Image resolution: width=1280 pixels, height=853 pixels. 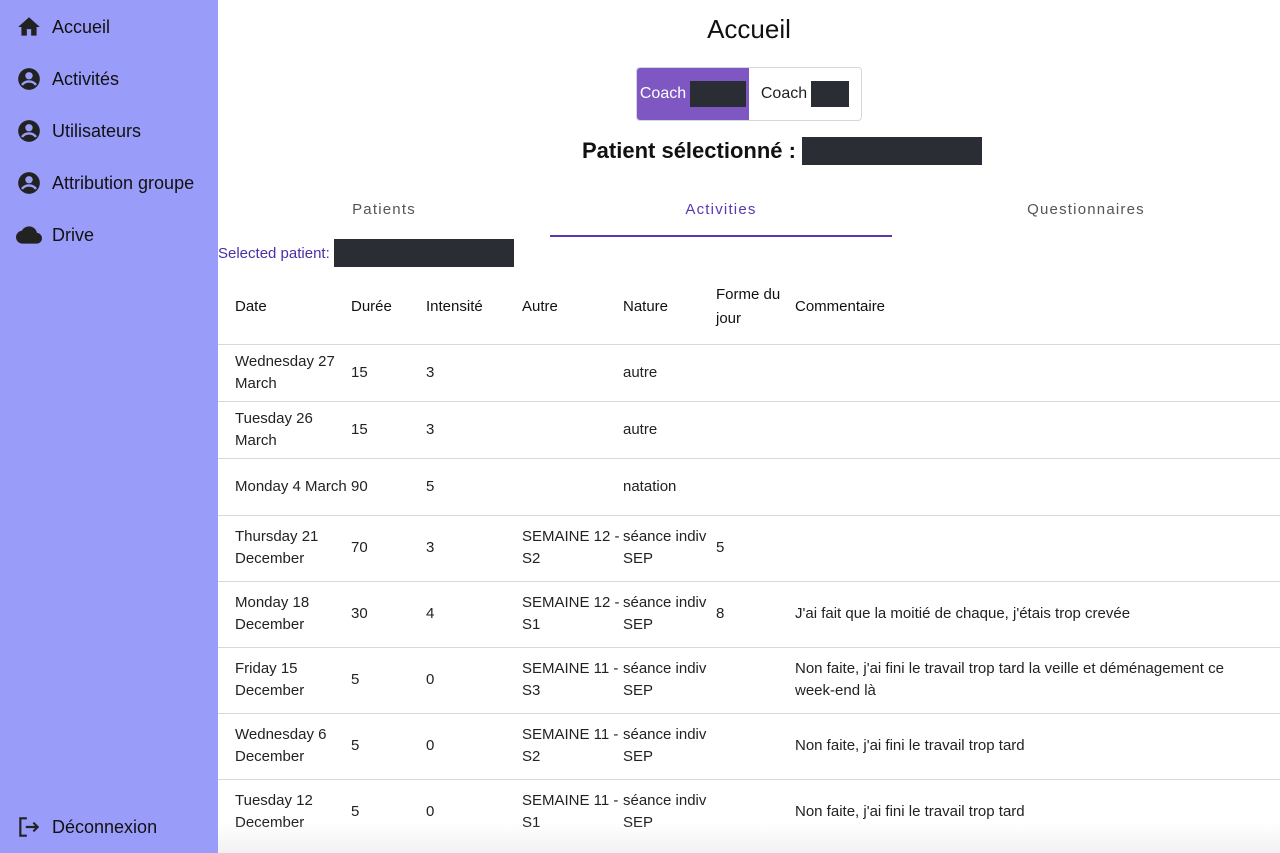 I want to click on cell-date: Friday 15 December, so click(x=284, y=679).